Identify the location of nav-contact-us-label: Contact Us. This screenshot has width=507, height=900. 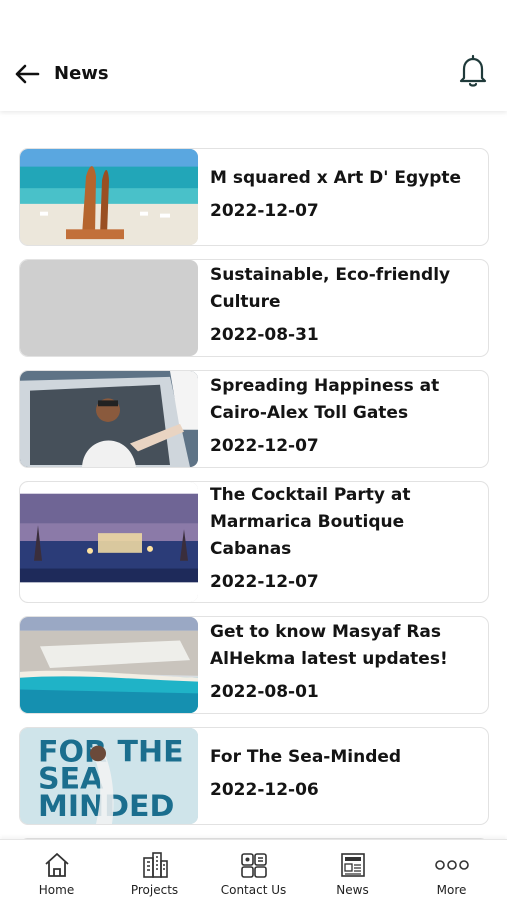
(253, 890).